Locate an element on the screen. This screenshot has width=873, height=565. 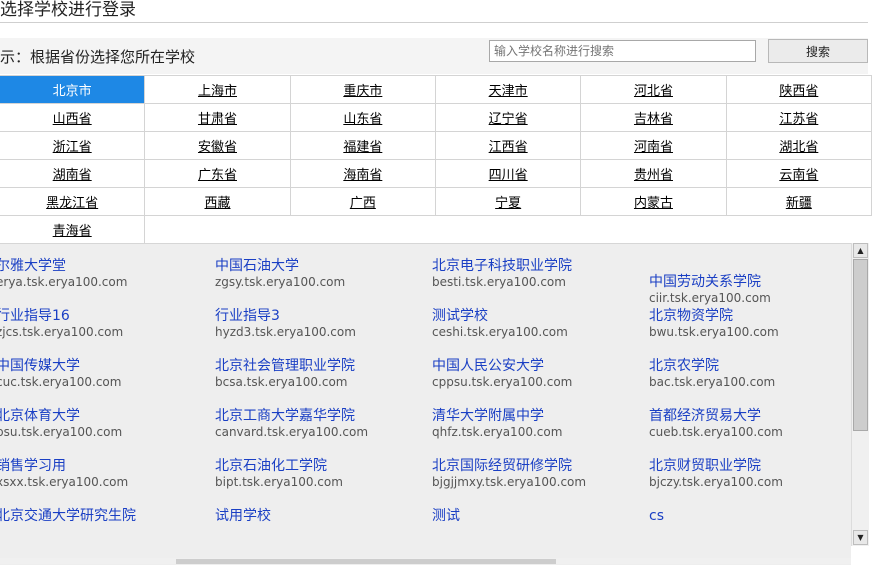
province-cell: 山东省 is located at coordinates (362, 117).